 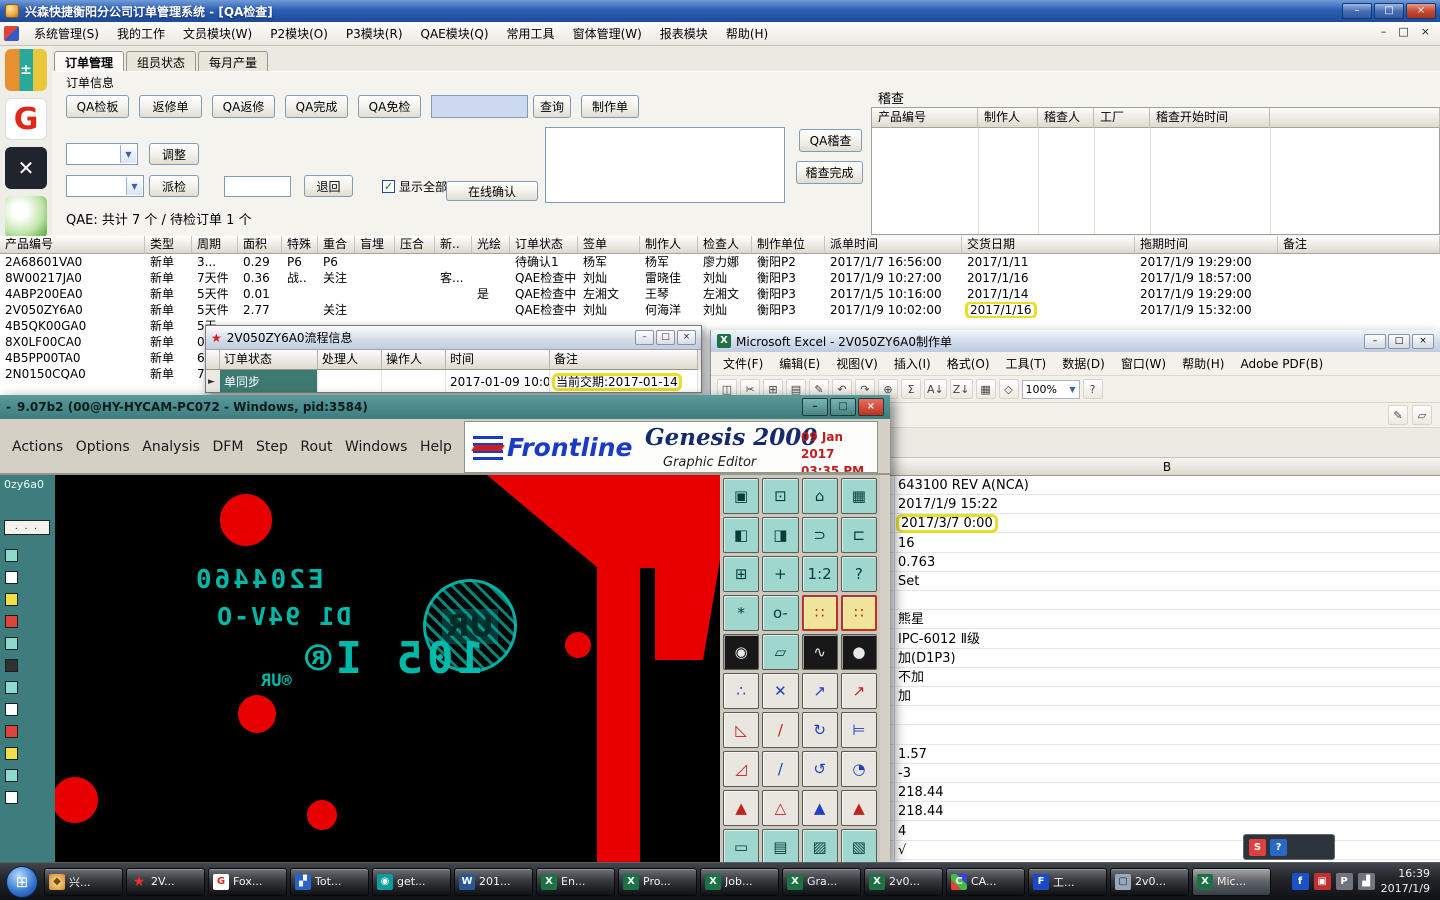 What do you see at coordinates (985, 389) in the screenshot?
I see `chart-wizard-icon: ▦` at bounding box center [985, 389].